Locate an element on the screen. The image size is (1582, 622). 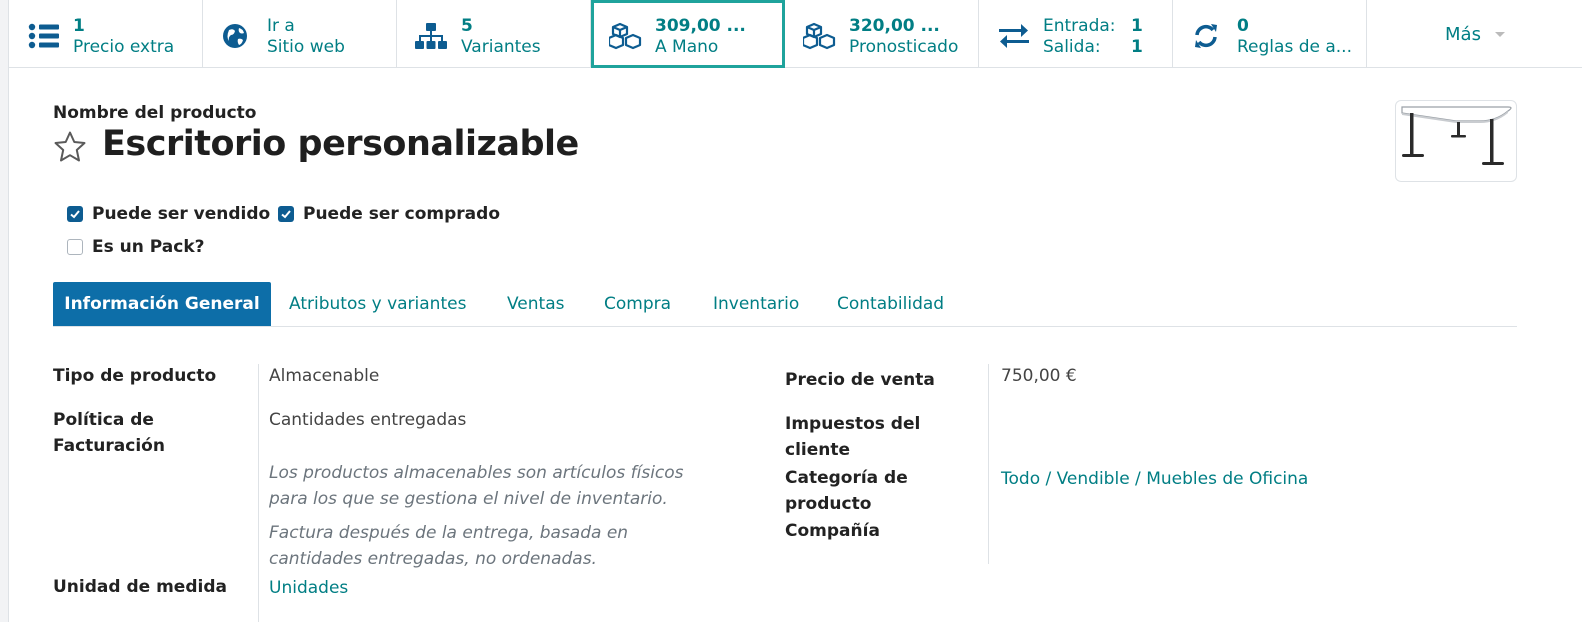
tab-purchase: Compra is located at coordinates (637, 304).